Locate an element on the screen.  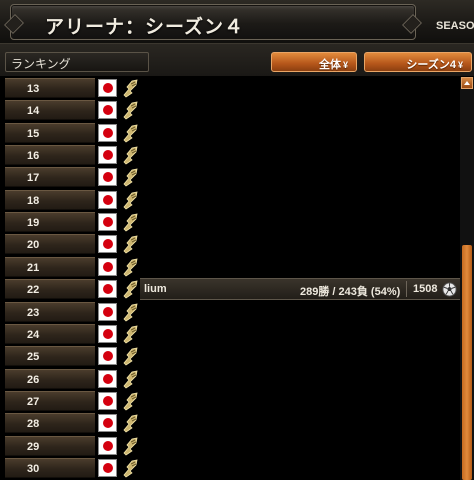
table-row: 14 is located at coordinates (230, 110).